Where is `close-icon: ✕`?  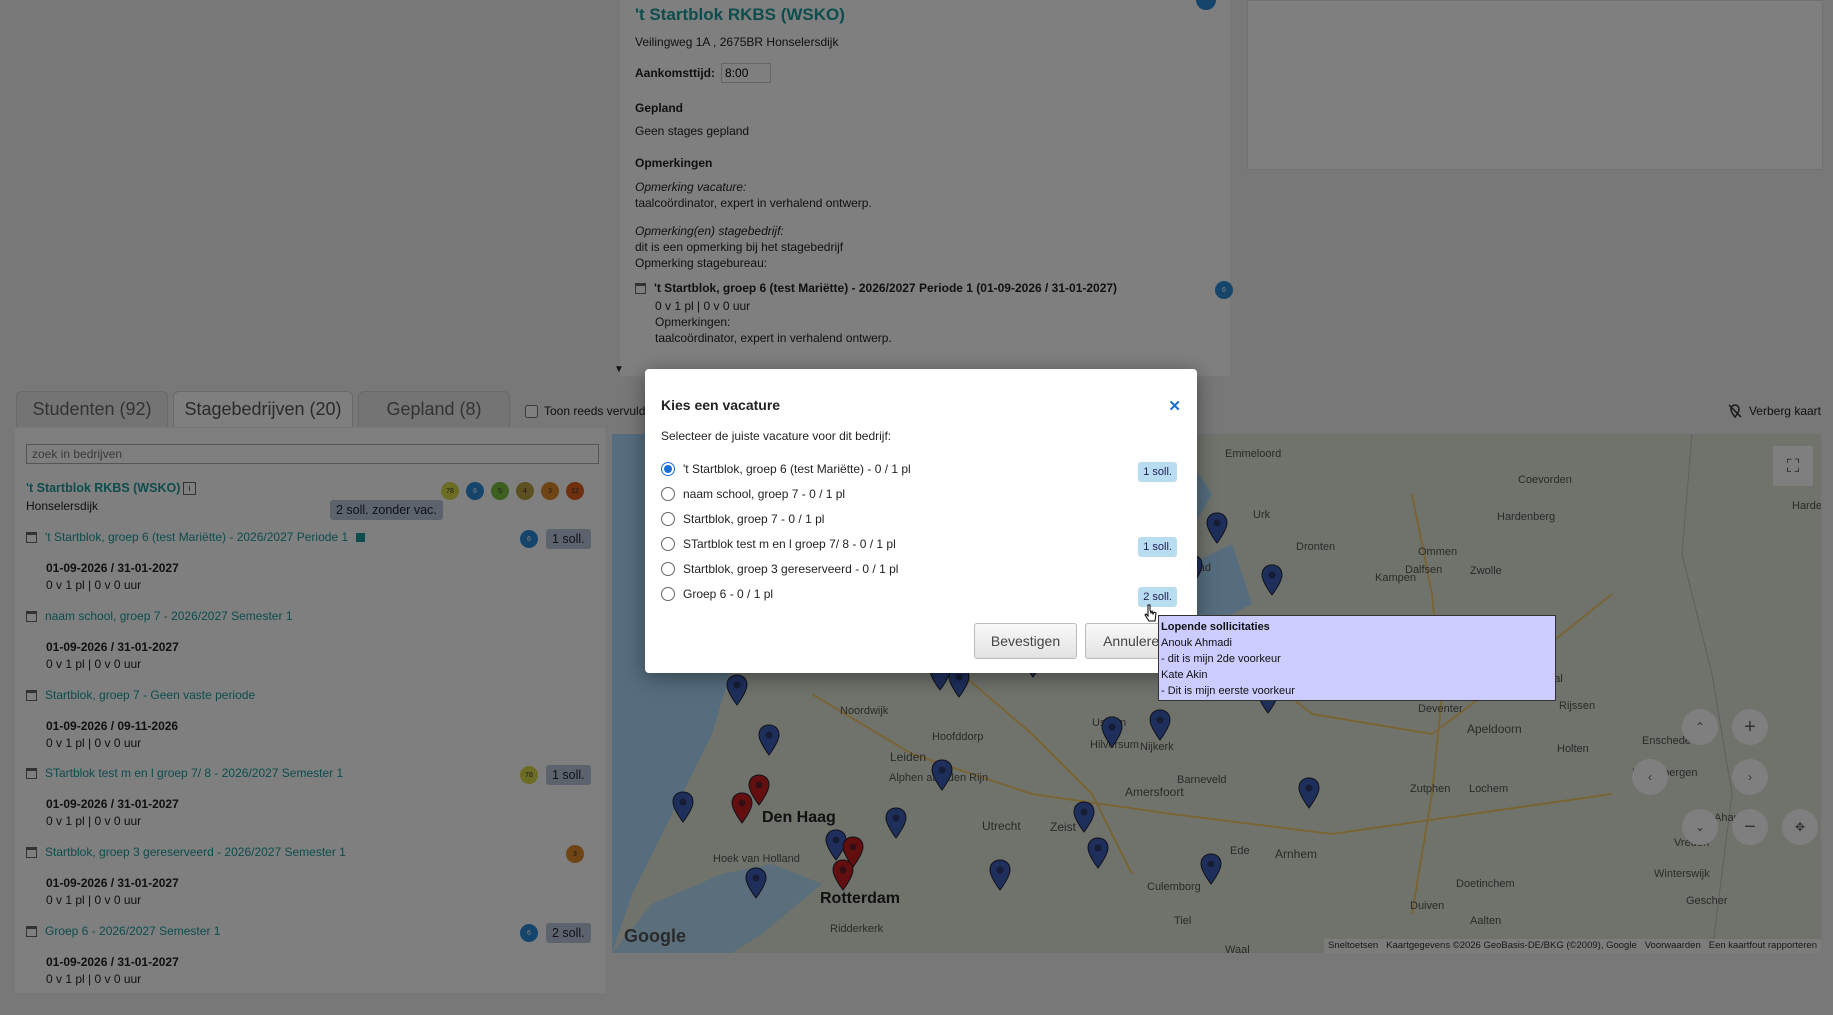 close-icon: ✕ is located at coordinates (1174, 406).